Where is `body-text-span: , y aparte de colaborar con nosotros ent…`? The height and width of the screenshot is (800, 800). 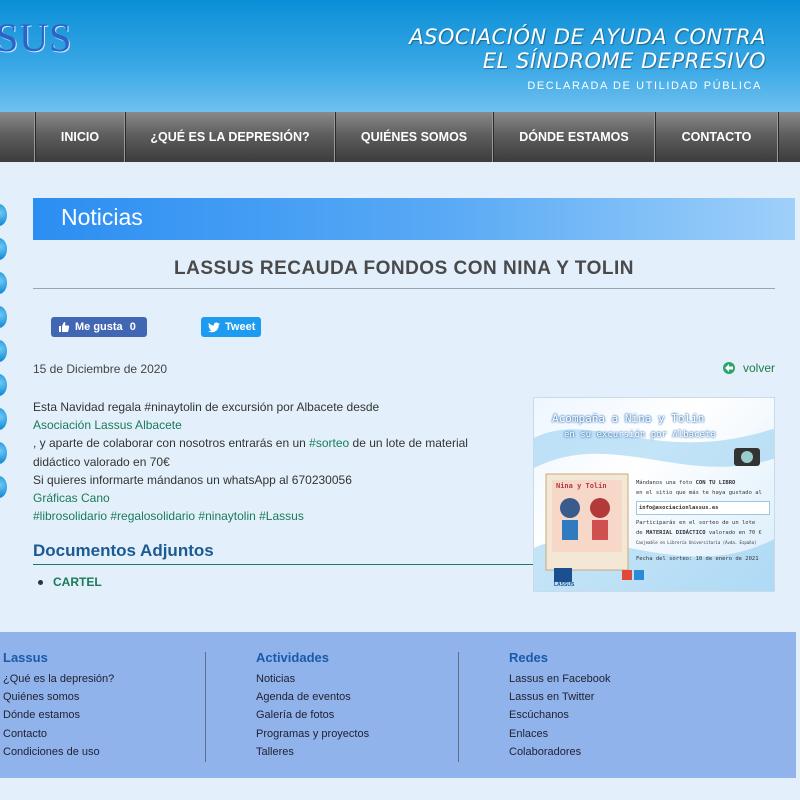 body-text-span: , y aparte de colaborar con nosotros ent… is located at coordinates (171, 443).